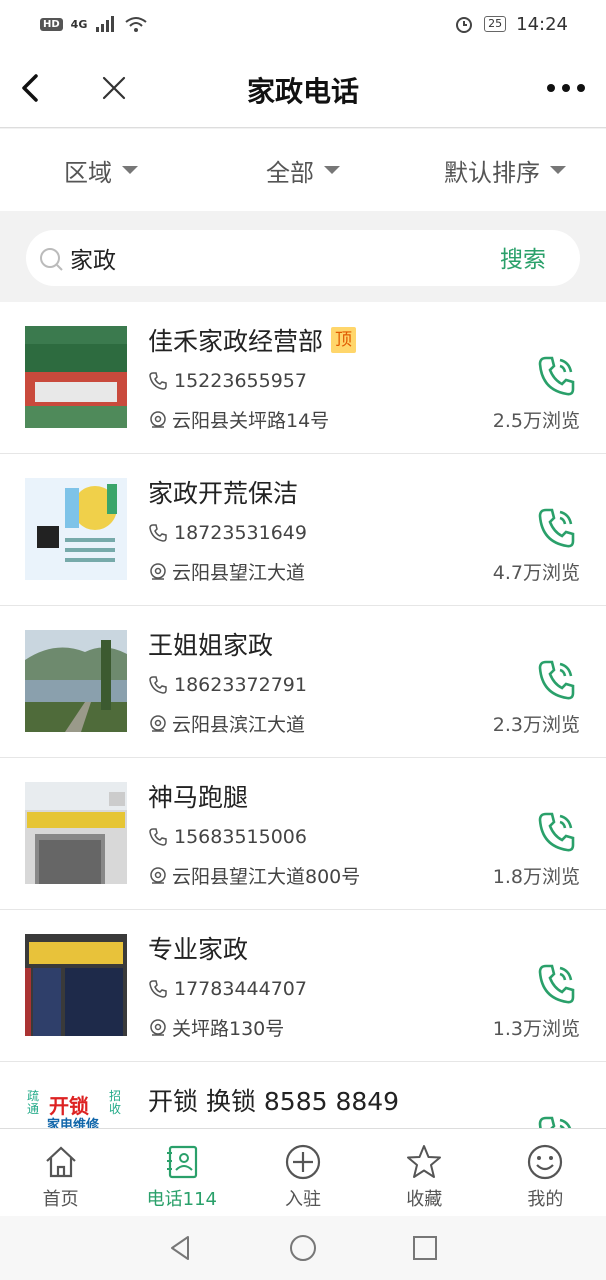  I want to click on signal-type: 4G, so click(79, 24).